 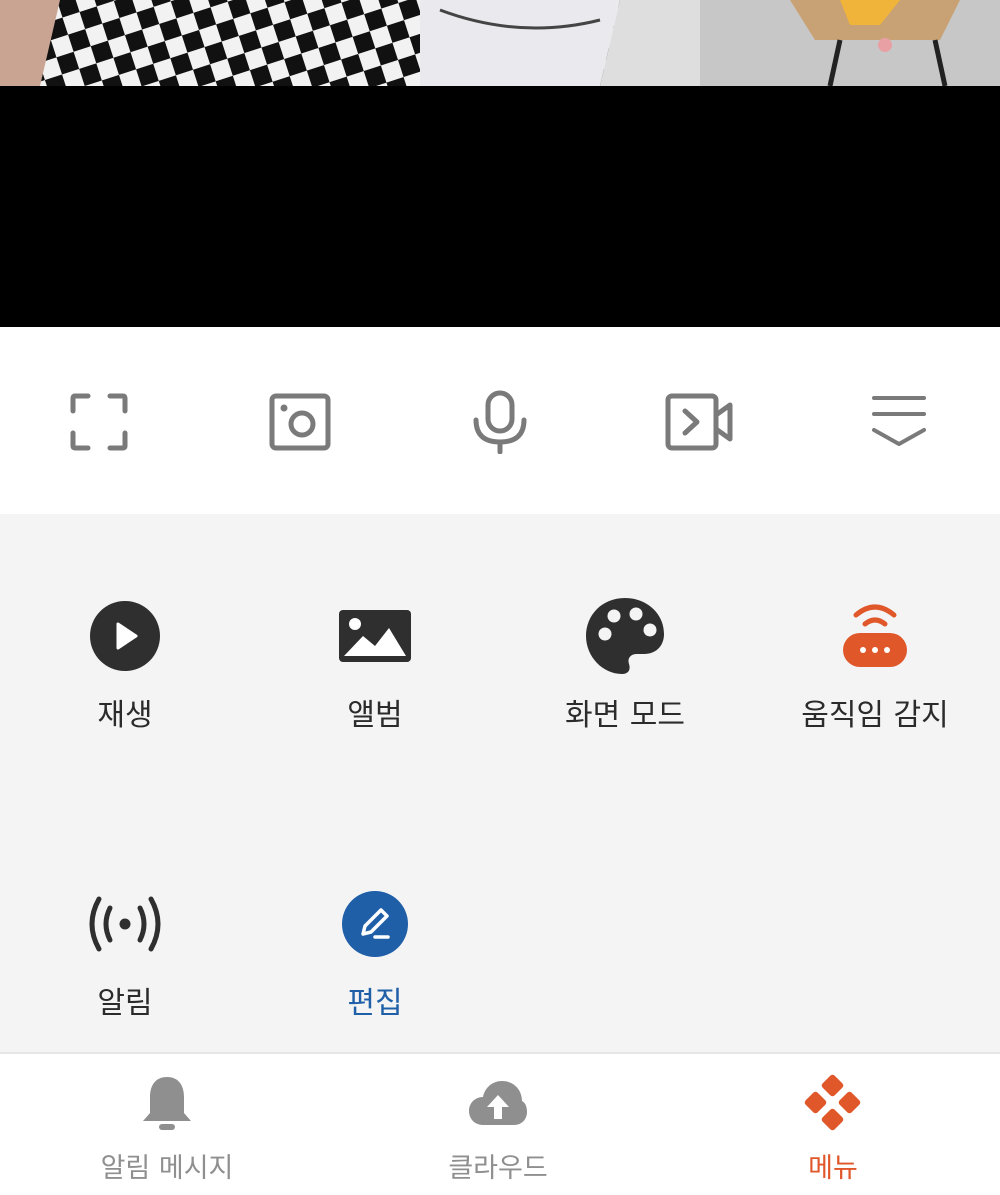 I want to click on bottom-navigation: 알림 메시지 클라우드 메뉴, so click(x=500, y=1123).